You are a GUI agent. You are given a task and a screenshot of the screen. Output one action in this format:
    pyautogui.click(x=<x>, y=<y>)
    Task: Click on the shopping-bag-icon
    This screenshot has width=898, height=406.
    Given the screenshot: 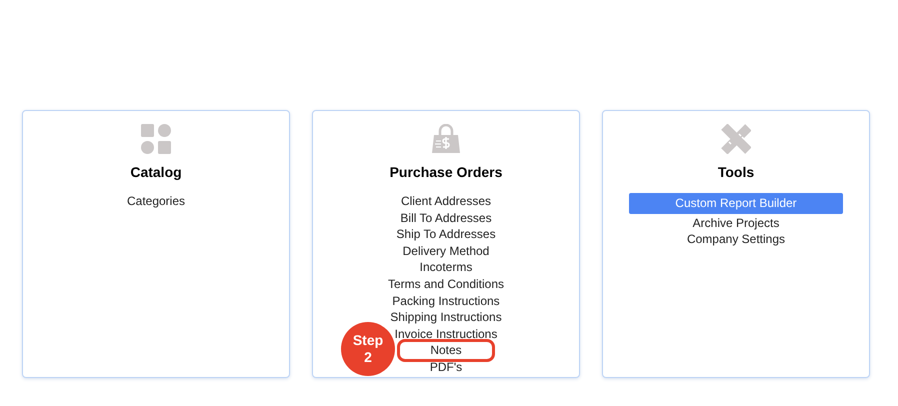 What is the action you would take?
    pyautogui.click(x=446, y=139)
    